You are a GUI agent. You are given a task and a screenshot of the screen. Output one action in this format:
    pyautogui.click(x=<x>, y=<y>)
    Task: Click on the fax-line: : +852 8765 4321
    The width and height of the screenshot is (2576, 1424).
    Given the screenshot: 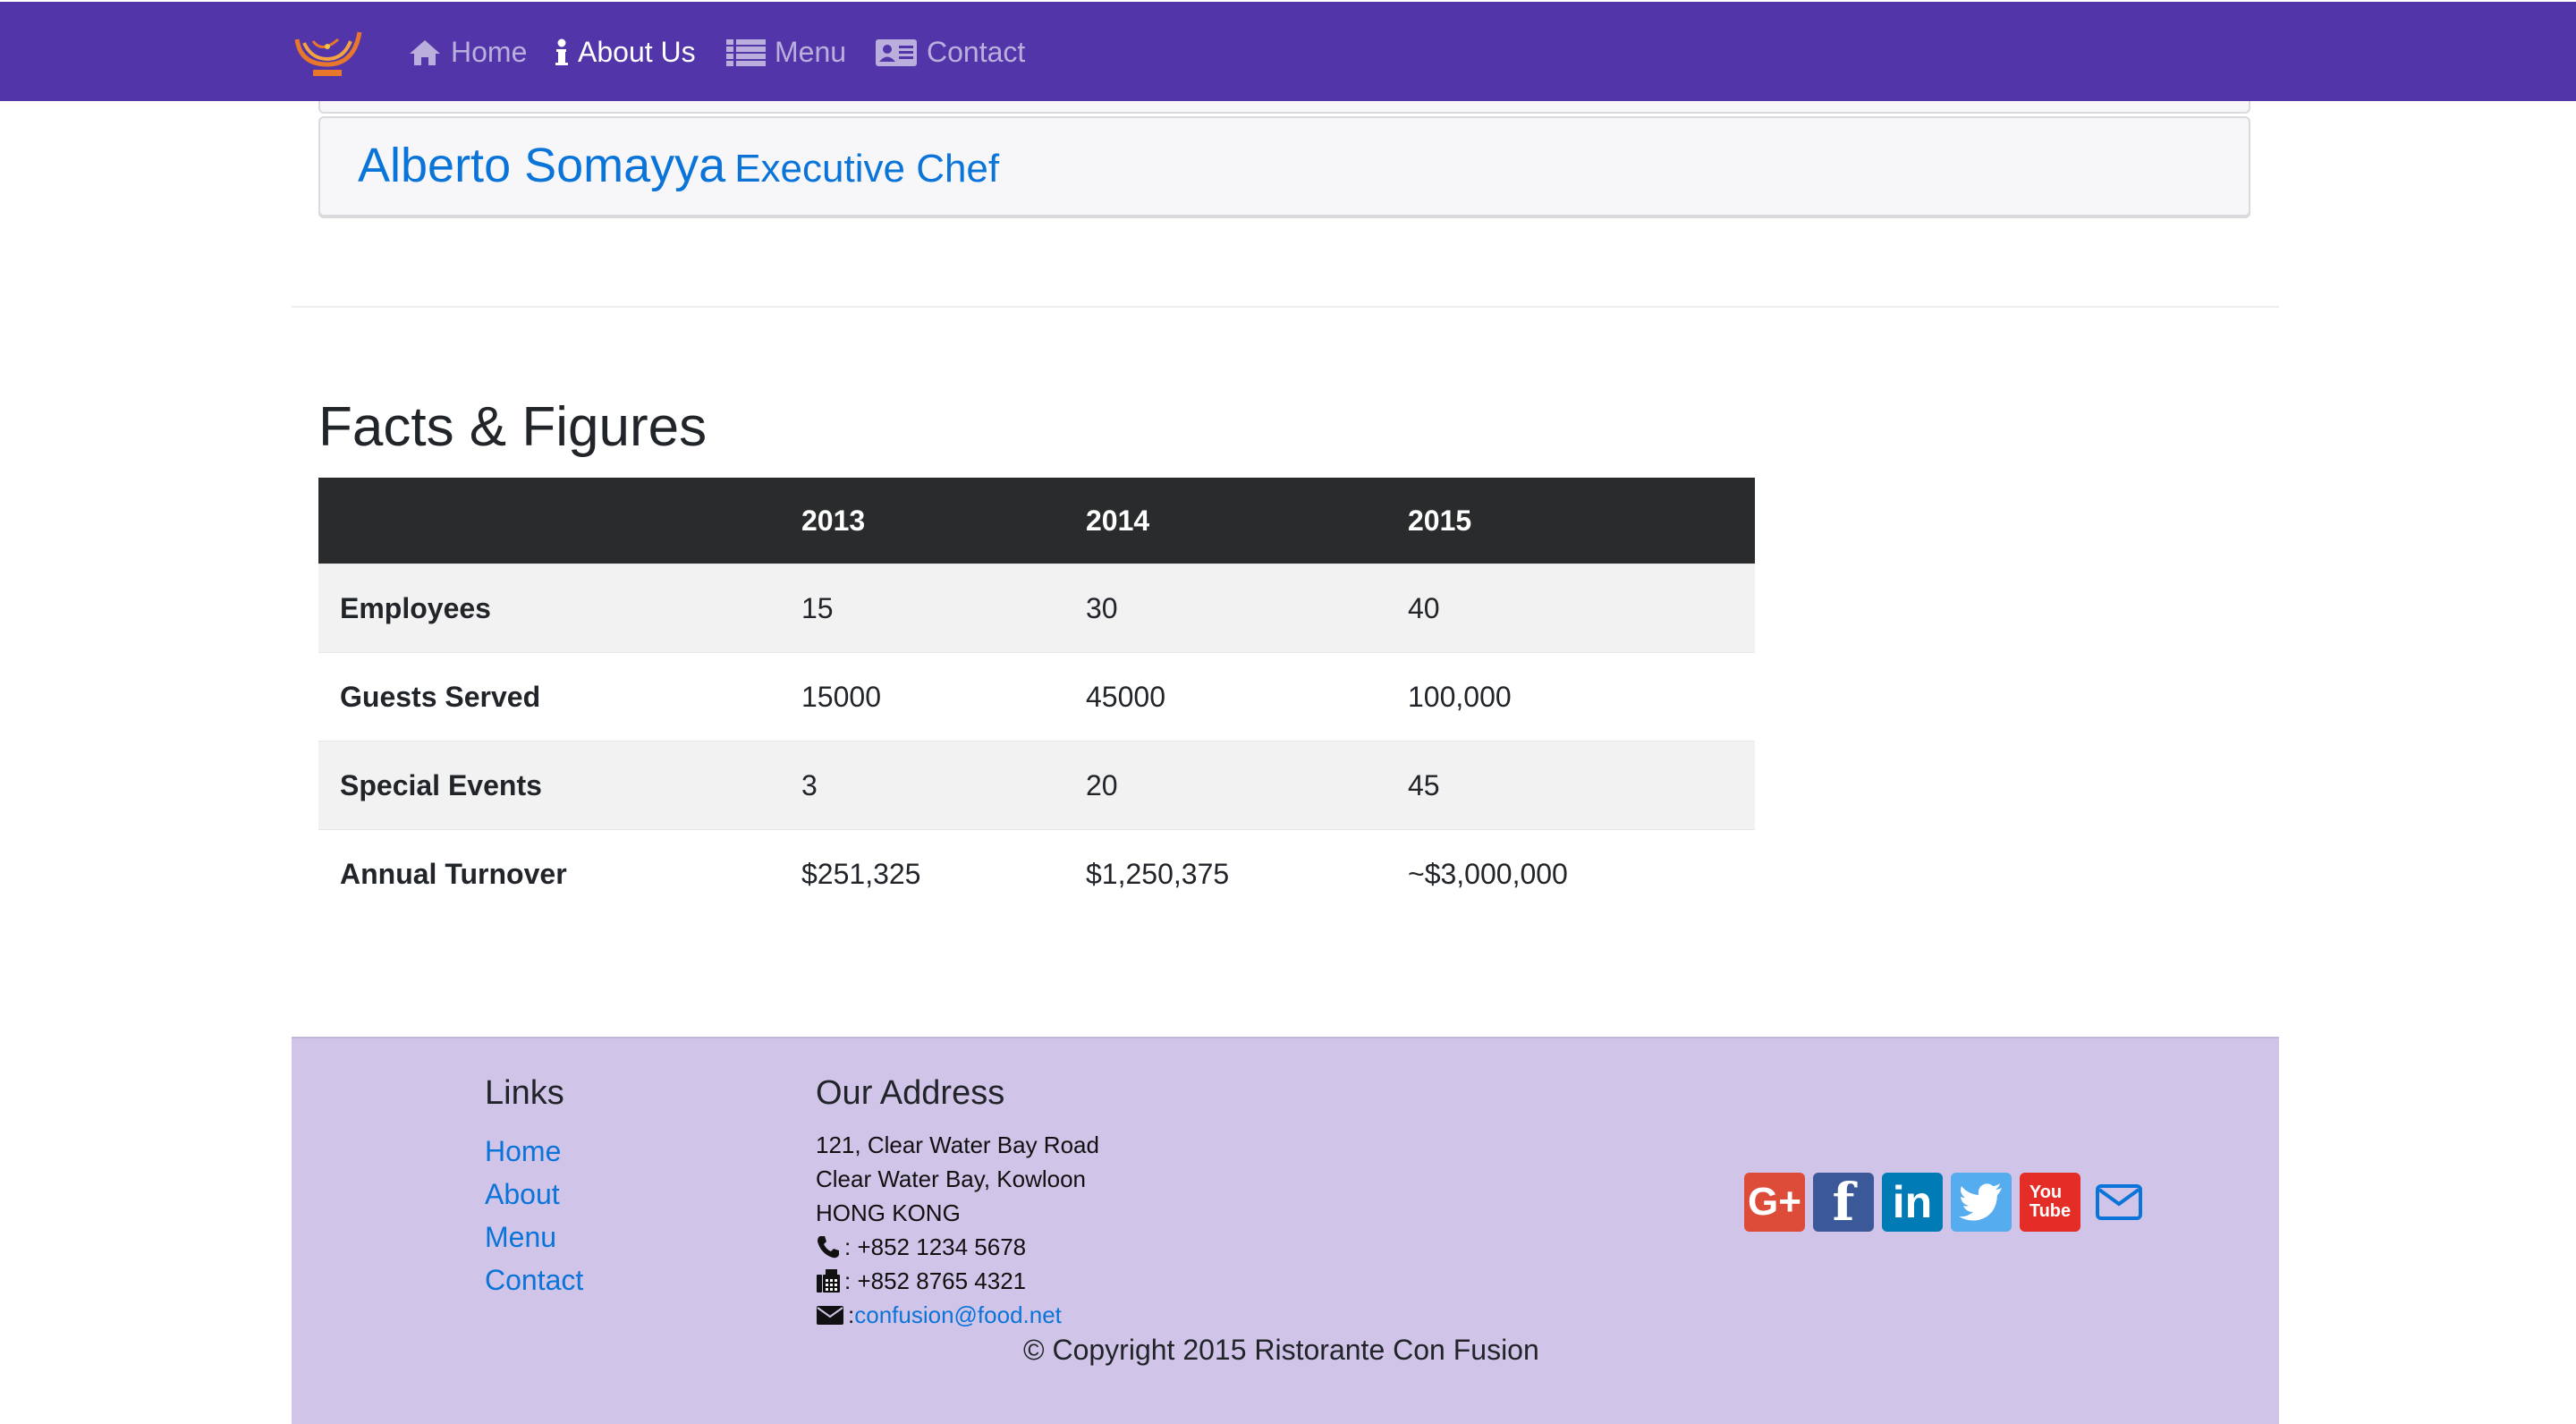 What is the action you would take?
    pyautogui.click(x=957, y=1281)
    